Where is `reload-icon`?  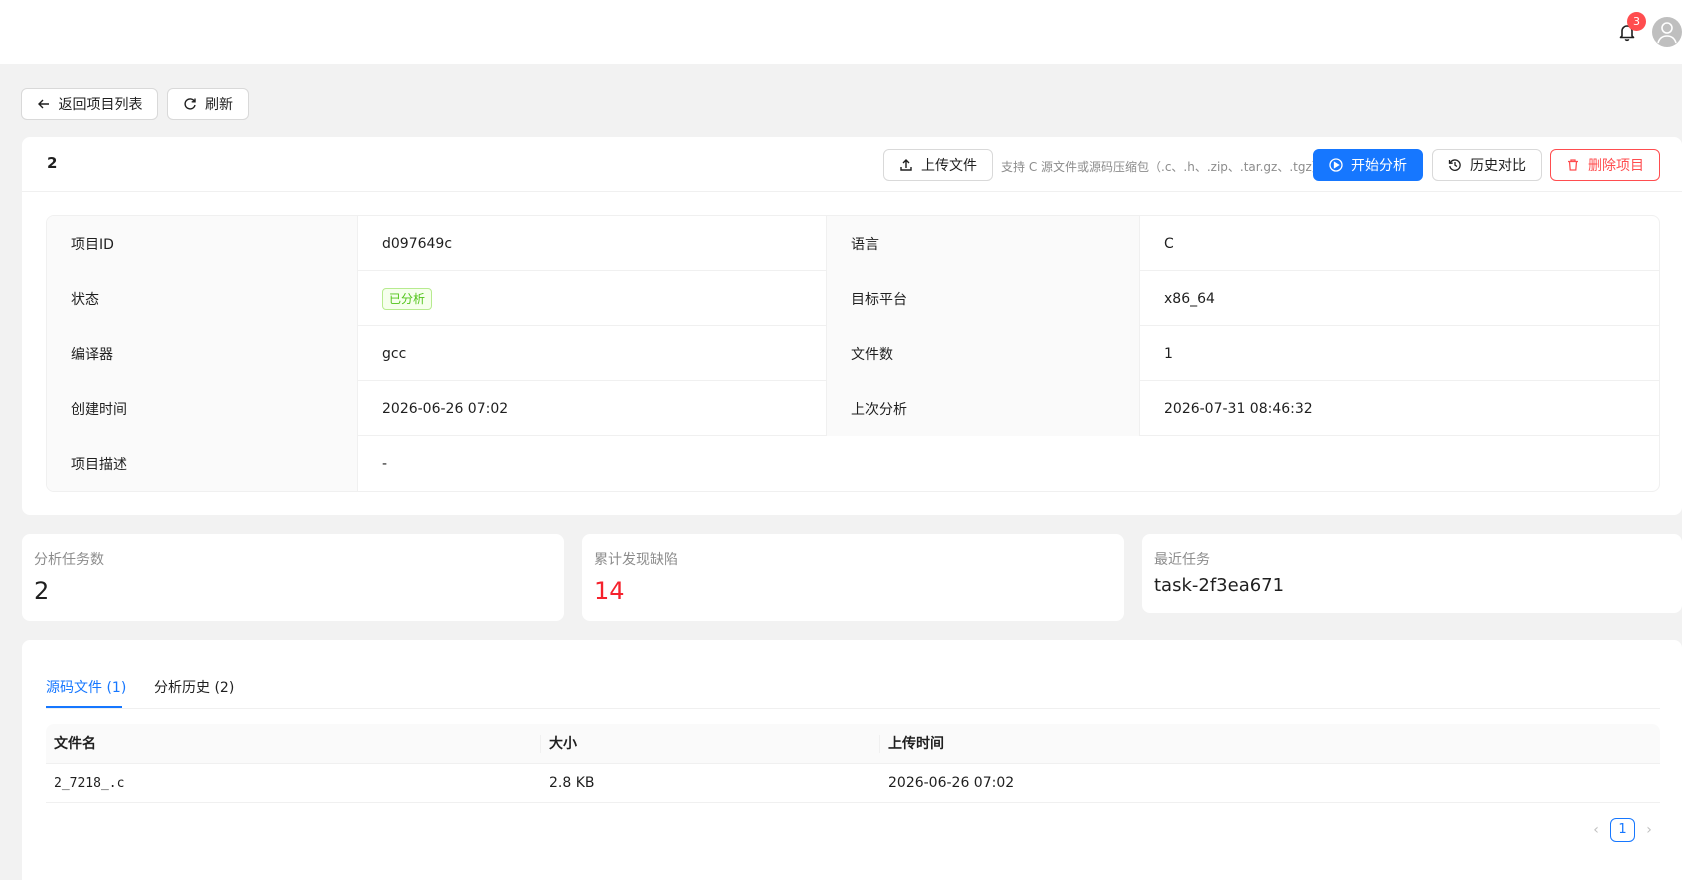 reload-icon is located at coordinates (190, 104).